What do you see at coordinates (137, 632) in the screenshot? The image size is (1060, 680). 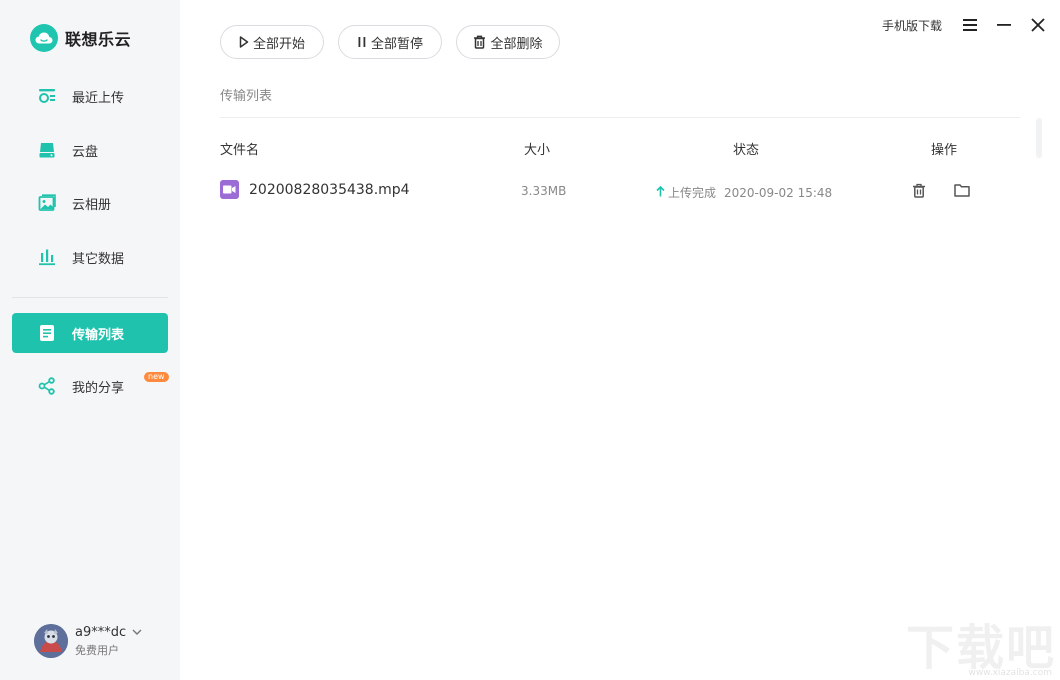 I see `chevron-down-icon` at bounding box center [137, 632].